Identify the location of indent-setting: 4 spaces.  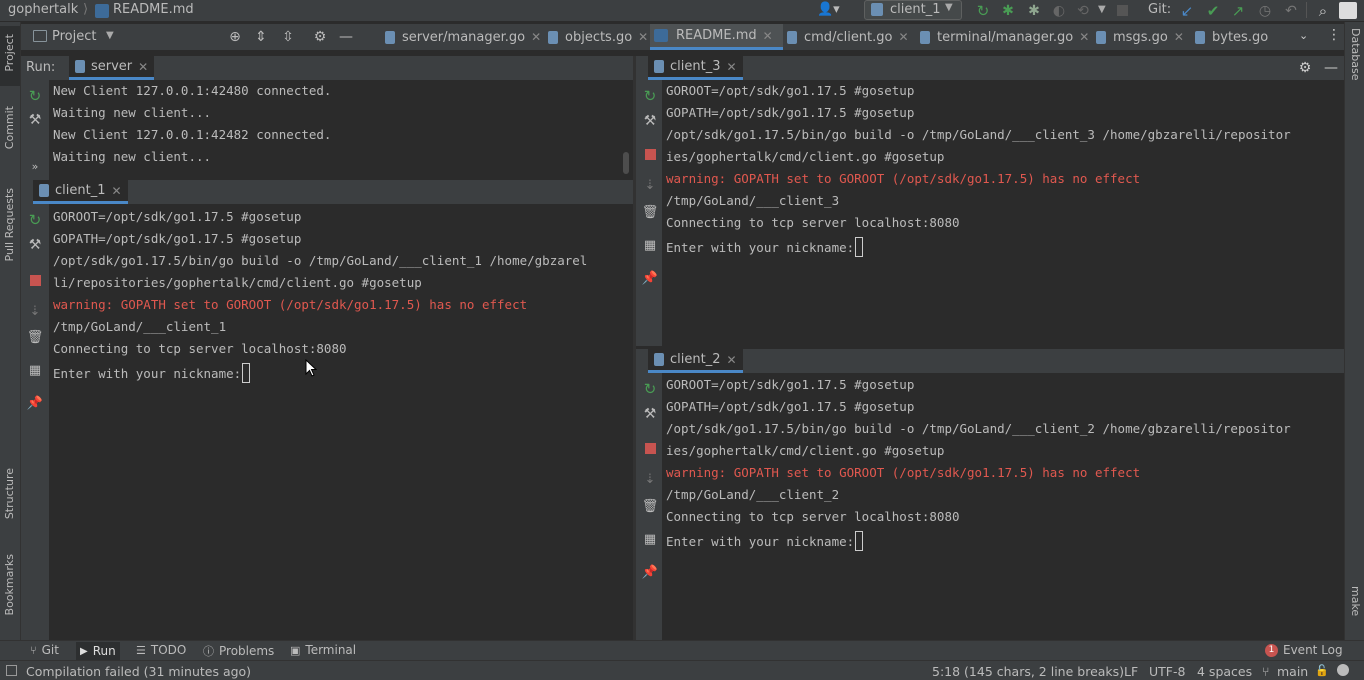
(1224, 671).